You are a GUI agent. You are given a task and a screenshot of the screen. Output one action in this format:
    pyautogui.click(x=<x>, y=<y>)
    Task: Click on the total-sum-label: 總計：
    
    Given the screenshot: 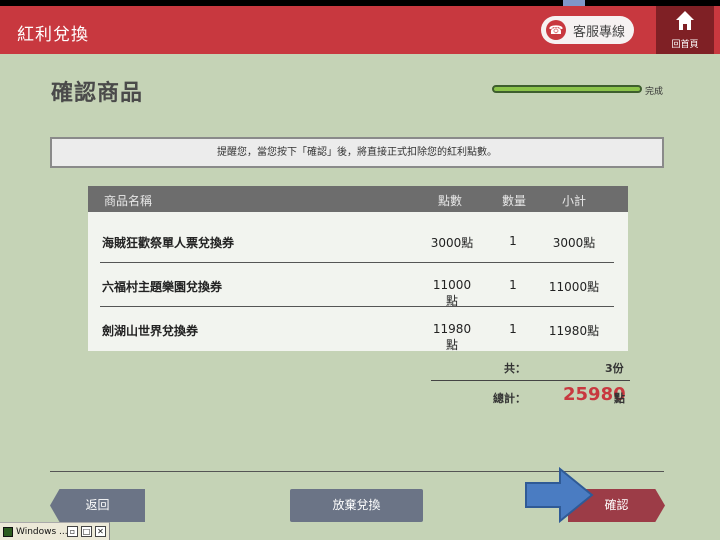 What is the action you would take?
    pyautogui.click(x=509, y=398)
    